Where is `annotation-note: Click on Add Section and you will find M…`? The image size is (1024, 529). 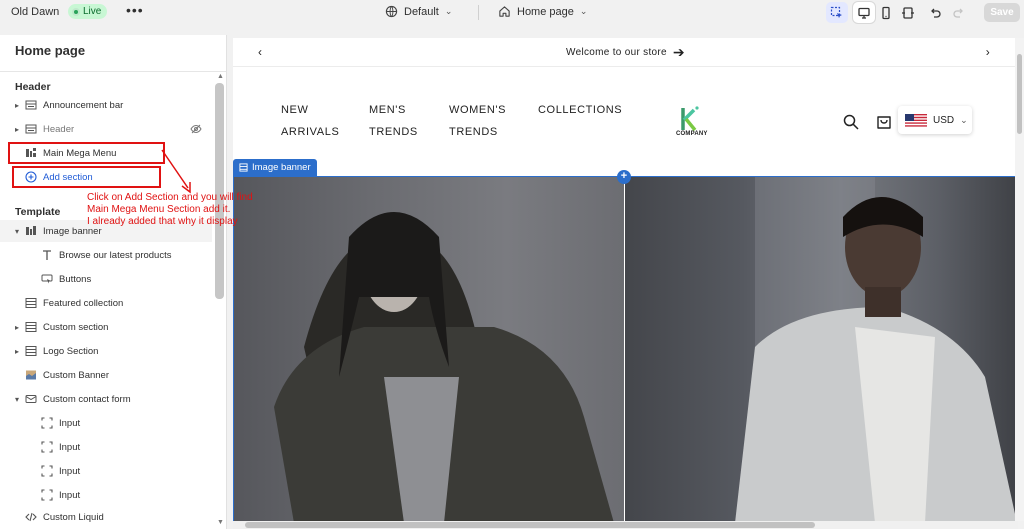 annotation-note: Click on Add Section and you will find M… is located at coordinates (182, 210).